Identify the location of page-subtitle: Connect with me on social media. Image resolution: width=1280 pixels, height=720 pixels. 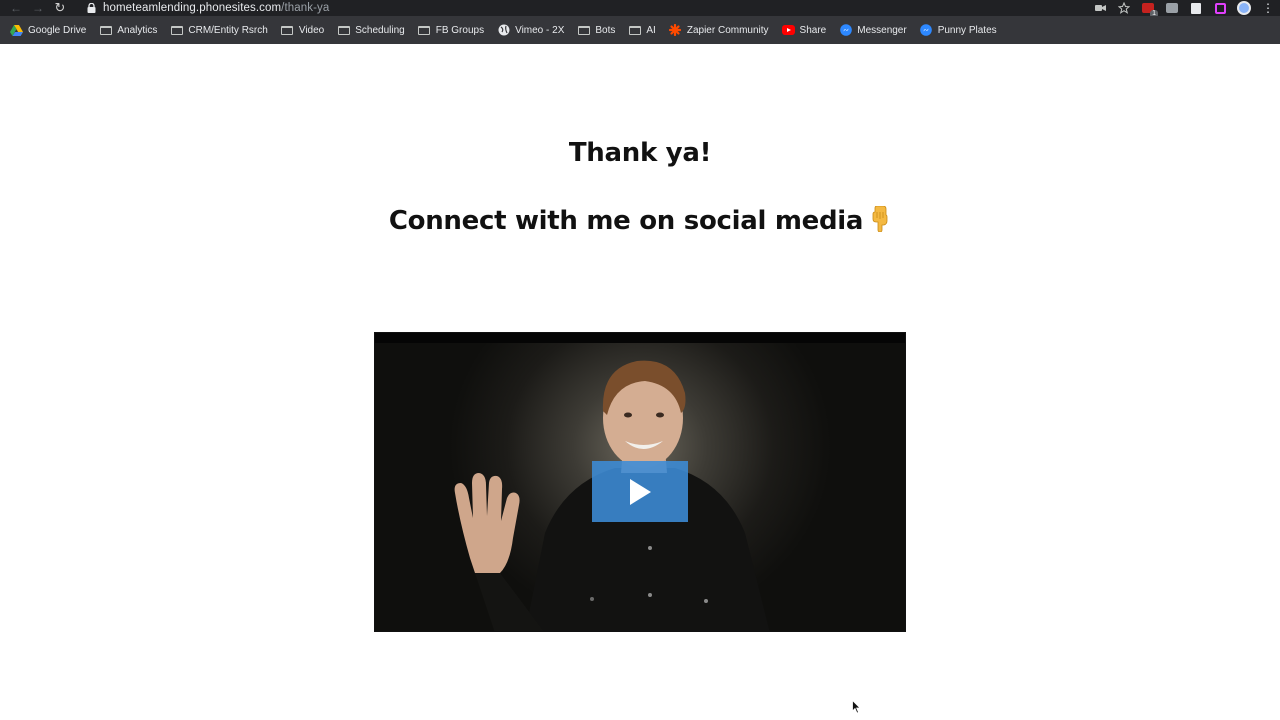
(640, 220).